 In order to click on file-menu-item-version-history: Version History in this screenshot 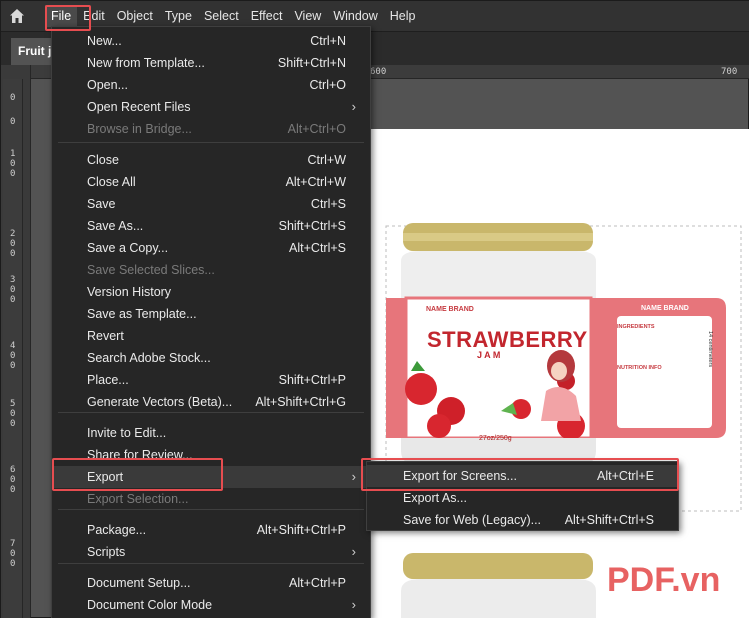, I will do `click(211, 292)`.